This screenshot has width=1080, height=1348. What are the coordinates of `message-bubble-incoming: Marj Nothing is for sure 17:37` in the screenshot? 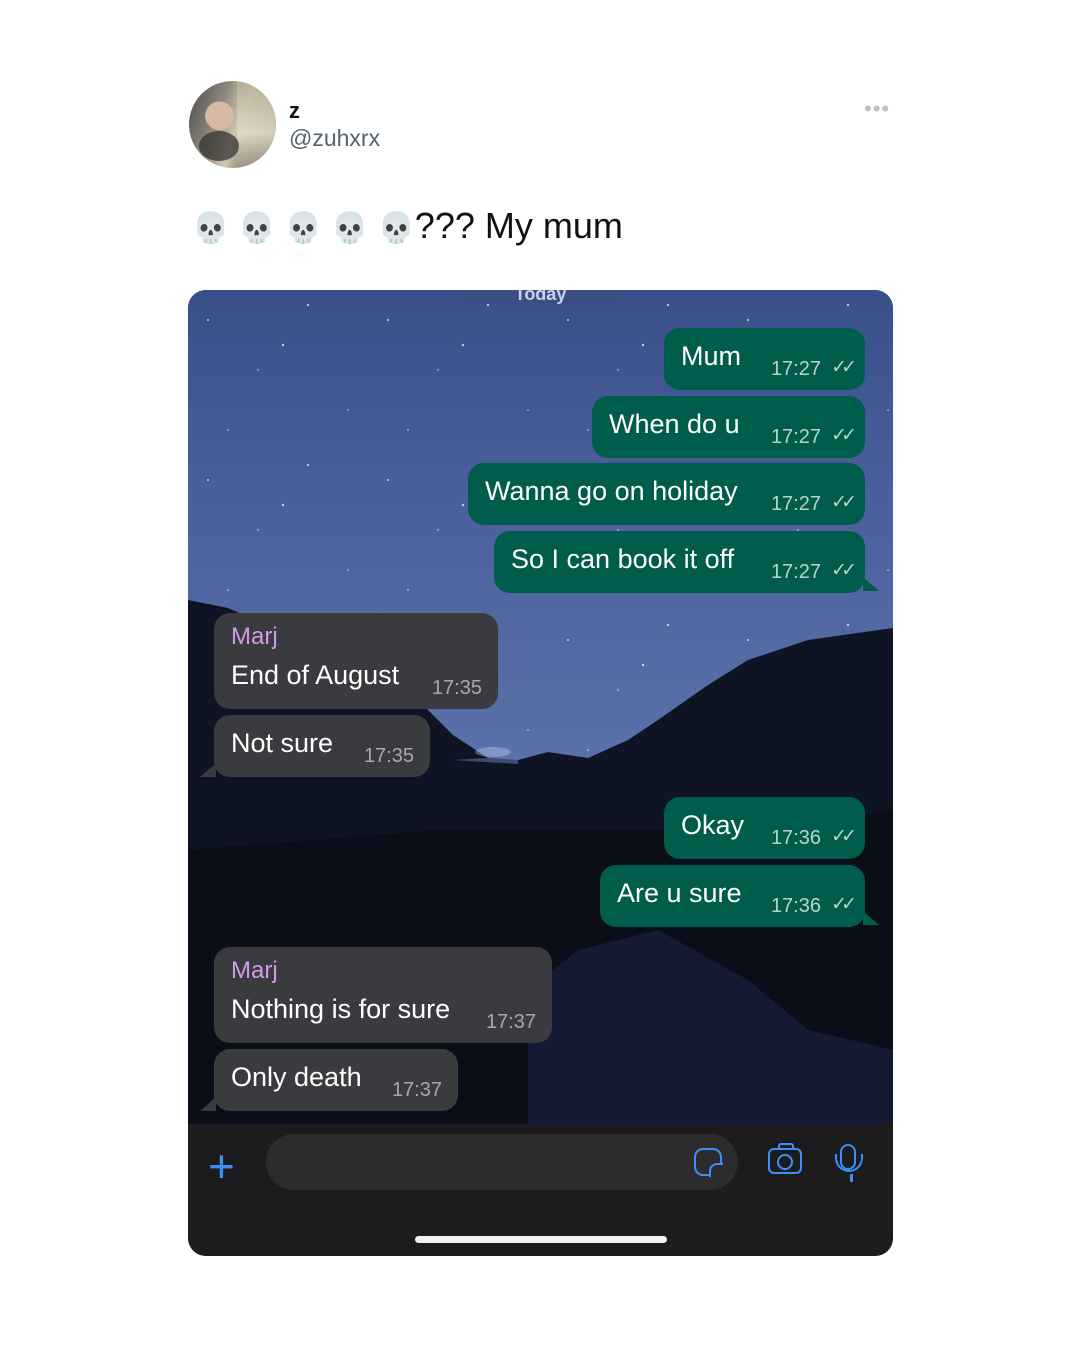 It's located at (383, 995).